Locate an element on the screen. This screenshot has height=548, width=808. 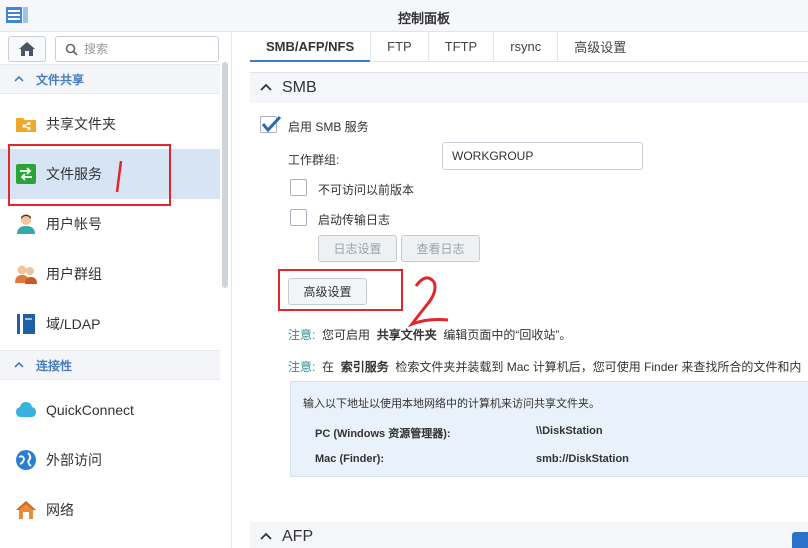
home-icon is located at coordinates (27, 49).